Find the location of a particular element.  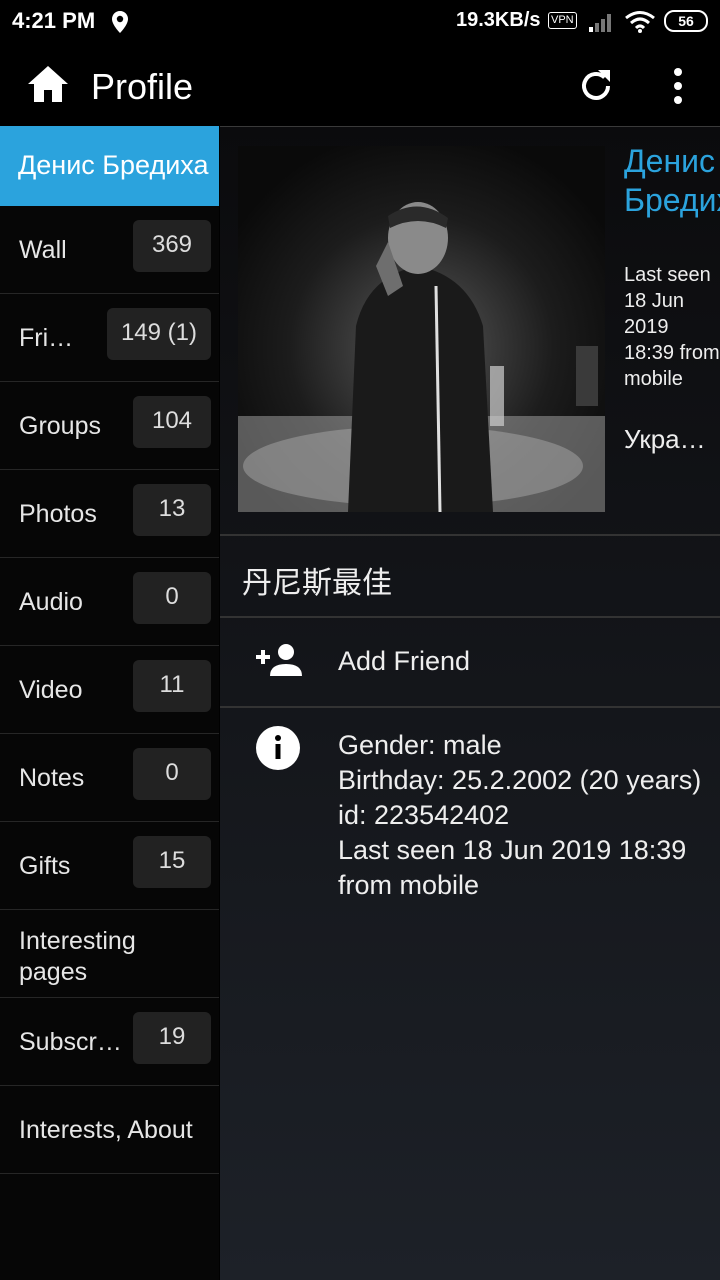

info-gender: Gender: male is located at coordinates (420, 745).